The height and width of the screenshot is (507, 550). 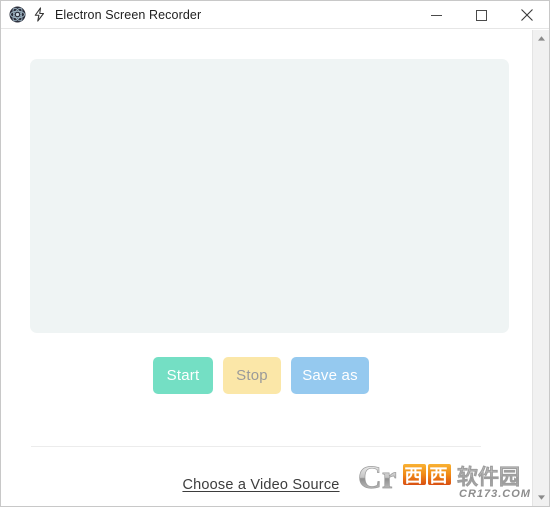 I want to click on minimize-button, so click(x=436, y=15).